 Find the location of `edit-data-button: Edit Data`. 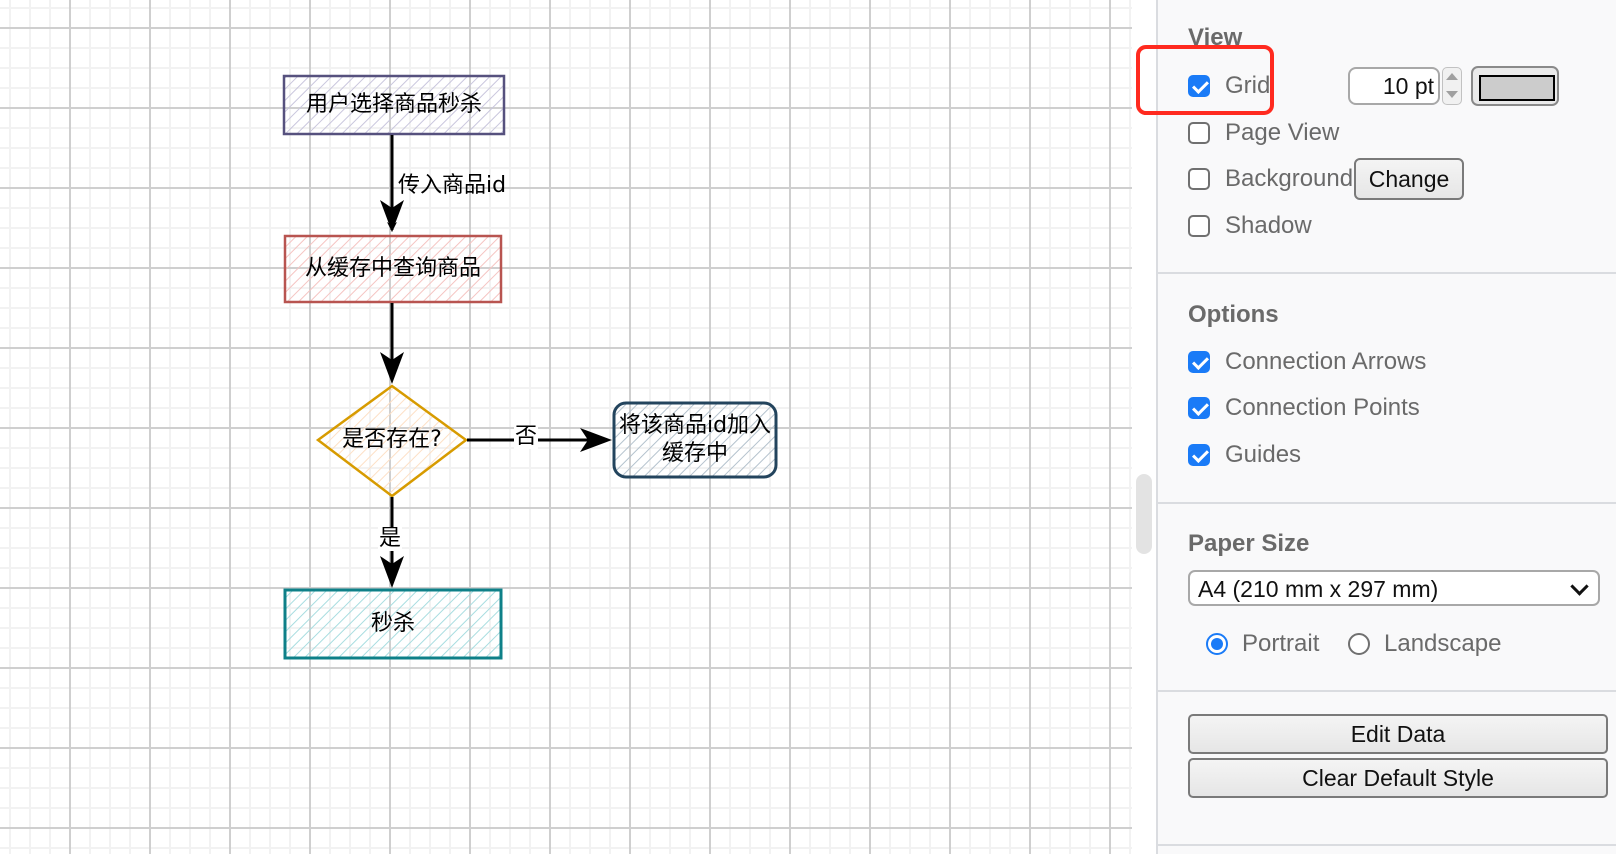

edit-data-button: Edit Data is located at coordinates (1398, 734).